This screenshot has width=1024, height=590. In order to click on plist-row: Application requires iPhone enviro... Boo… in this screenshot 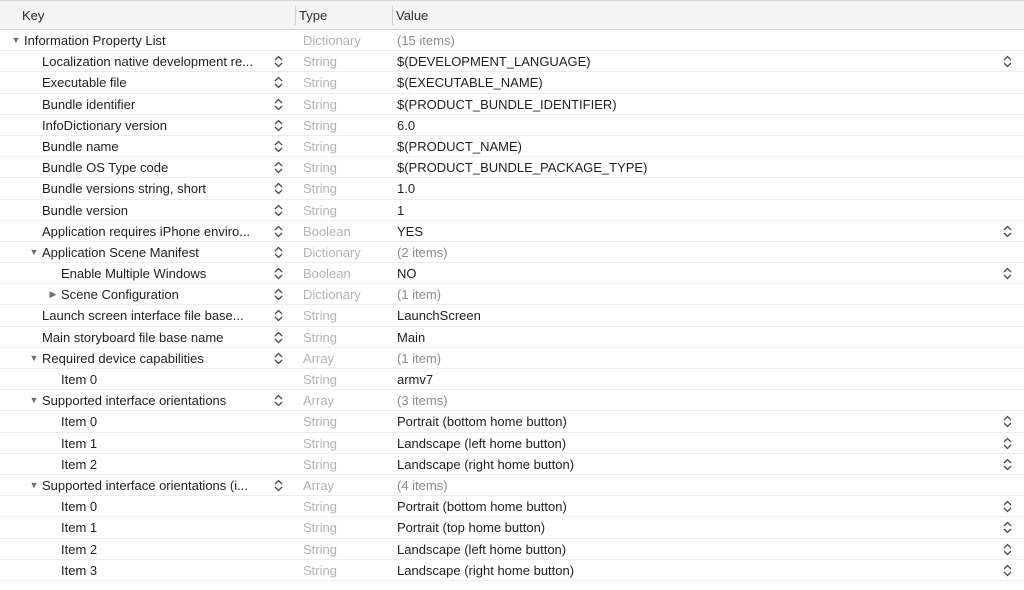, I will do `click(512, 231)`.